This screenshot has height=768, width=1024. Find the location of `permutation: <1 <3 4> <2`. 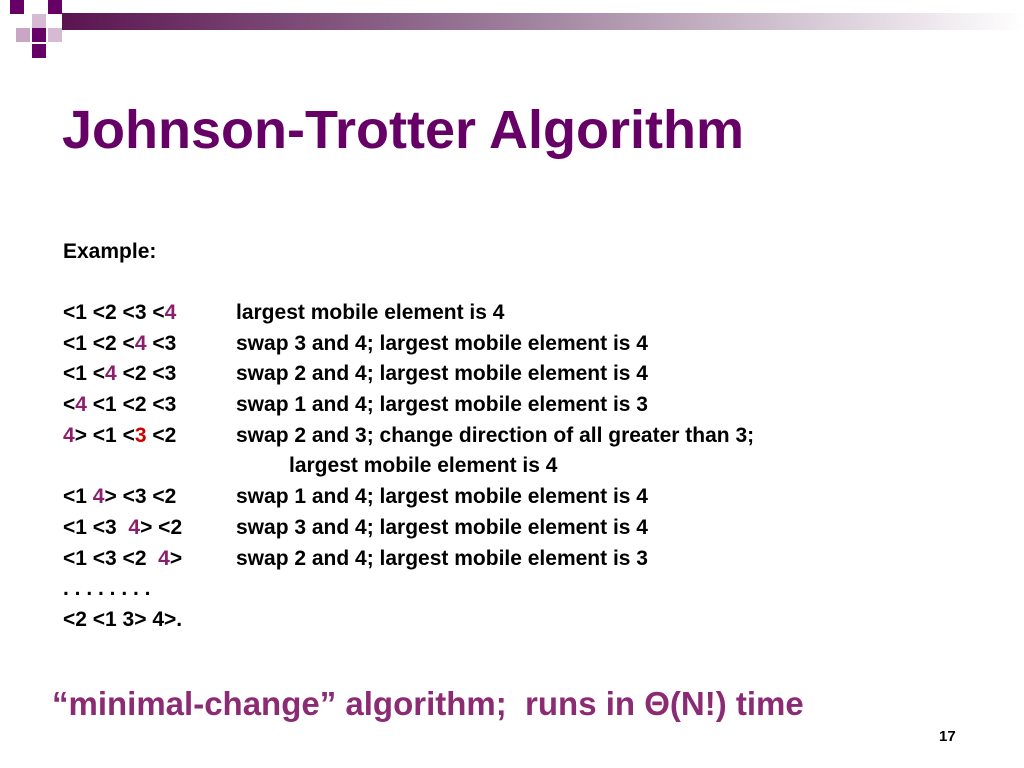

permutation: <1 <3 4> <2 is located at coordinates (122, 528).